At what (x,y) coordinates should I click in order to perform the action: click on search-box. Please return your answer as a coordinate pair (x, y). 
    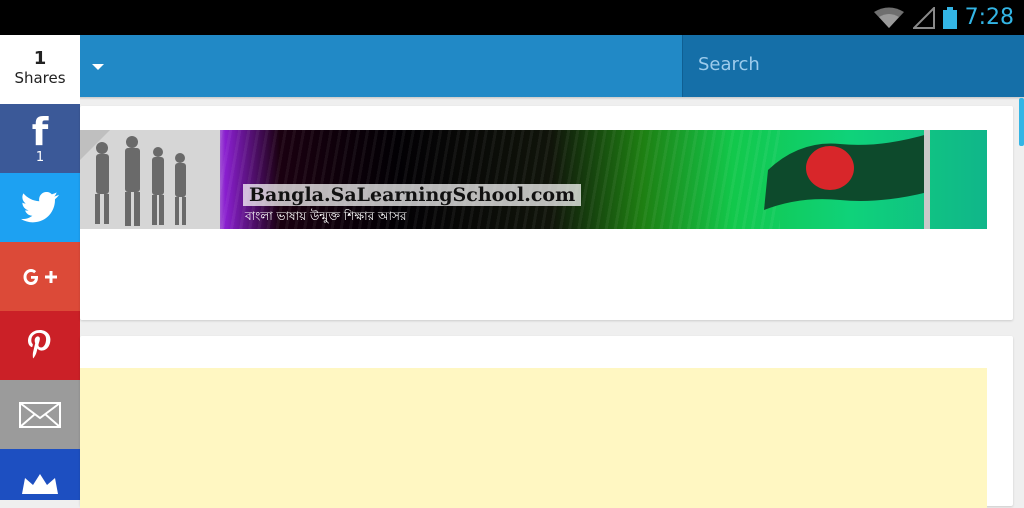
    Looking at the image, I should click on (853, 66).